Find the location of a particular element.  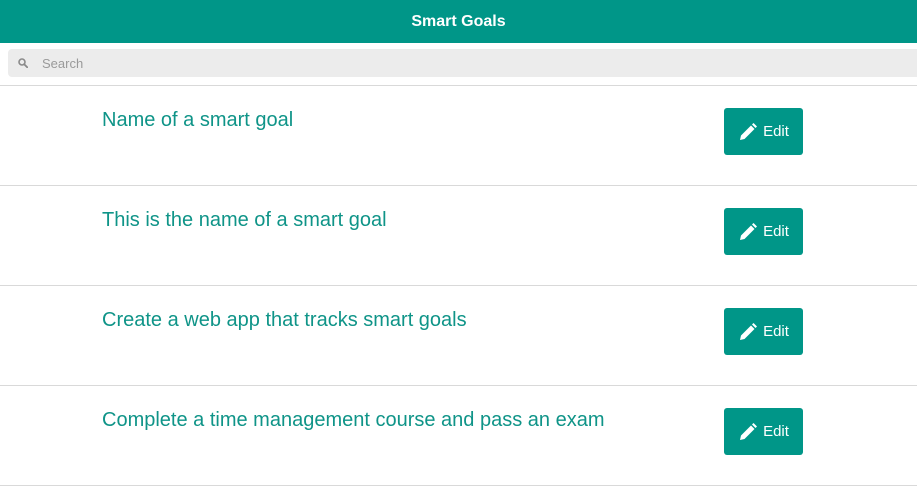

goal-title: Name of a smart goal is located at coordinates (197, 120).